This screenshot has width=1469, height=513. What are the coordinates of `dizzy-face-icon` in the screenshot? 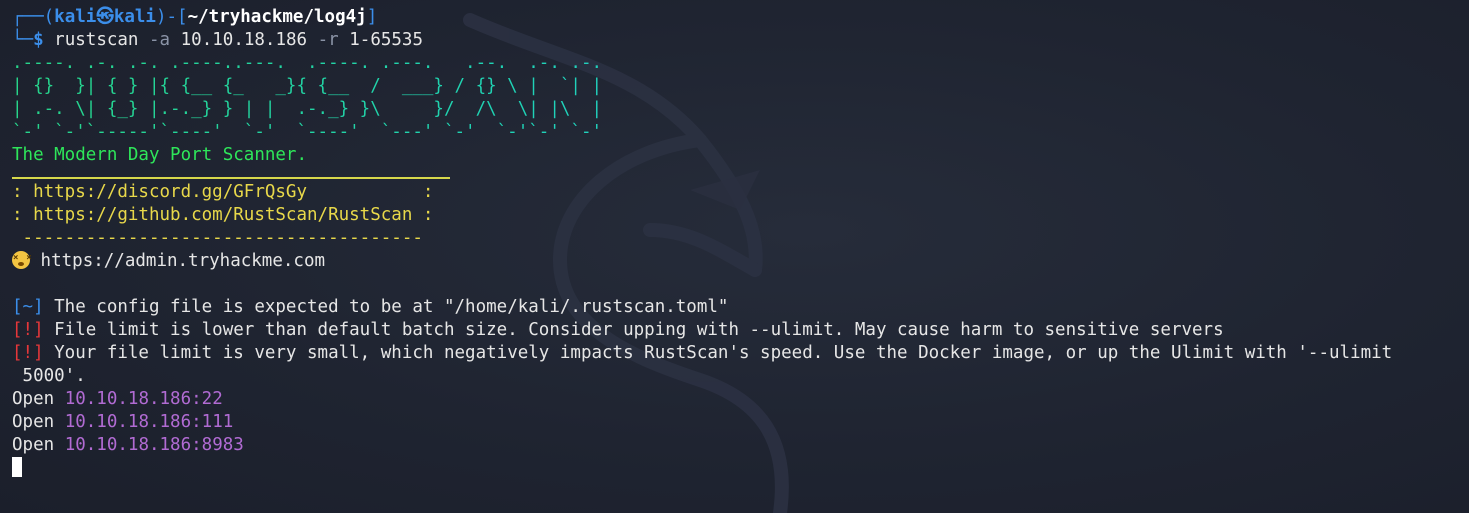 It's located at (21, 258).